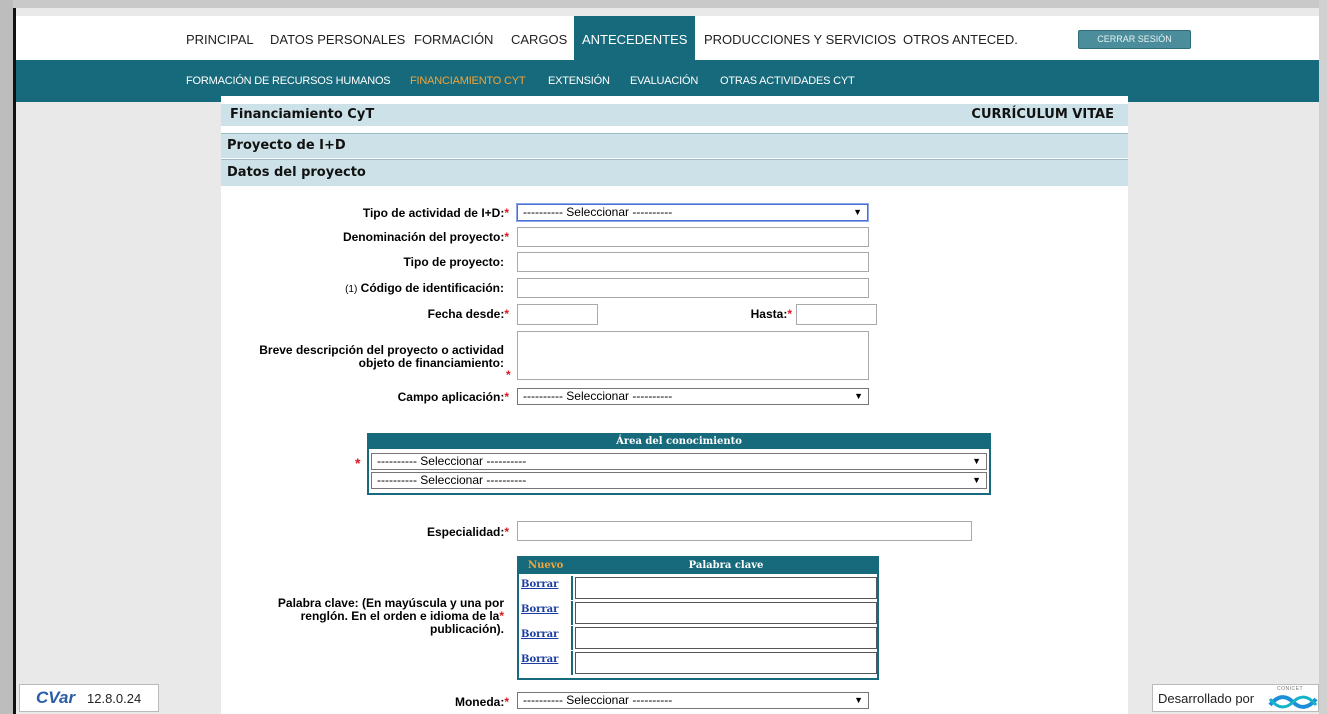  Describe the element at coordinates (693, 262) in the screenshot. I see `tipo-proyecto-input` at that location.